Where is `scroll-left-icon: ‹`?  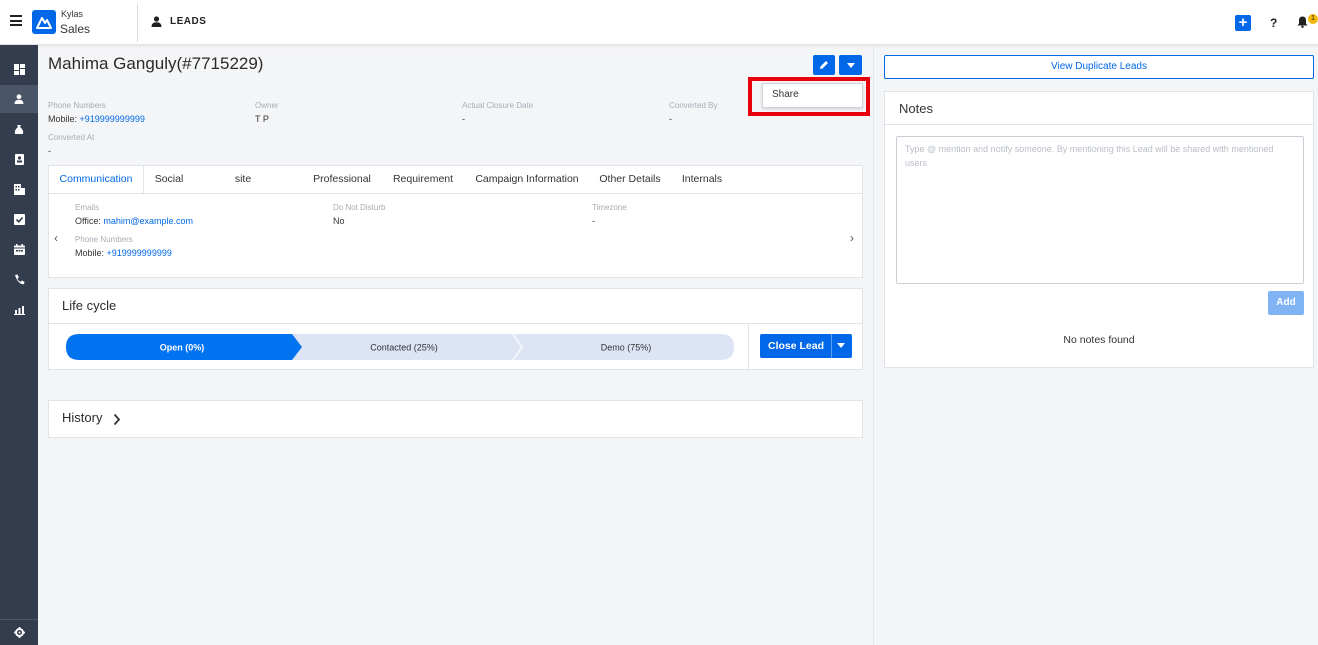
scroll-left-icon: ‹ is located at coordinates (56, 238).